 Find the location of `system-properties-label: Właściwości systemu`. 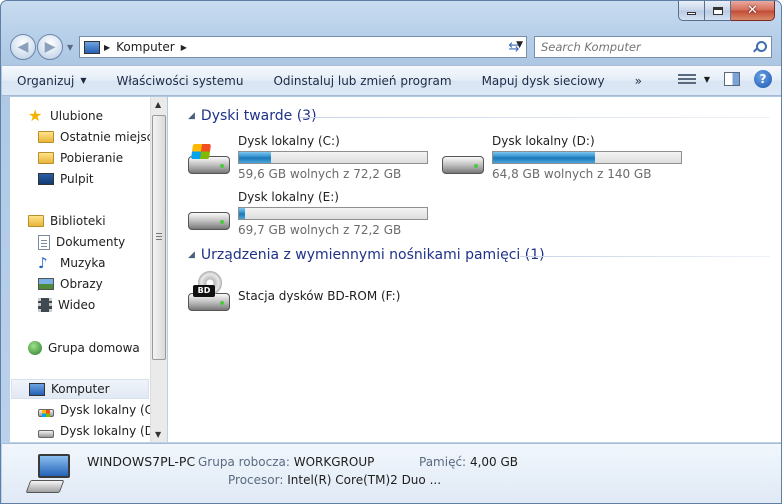

system-properties-label: Właściwości systemu is located at coordinates (180, 80).